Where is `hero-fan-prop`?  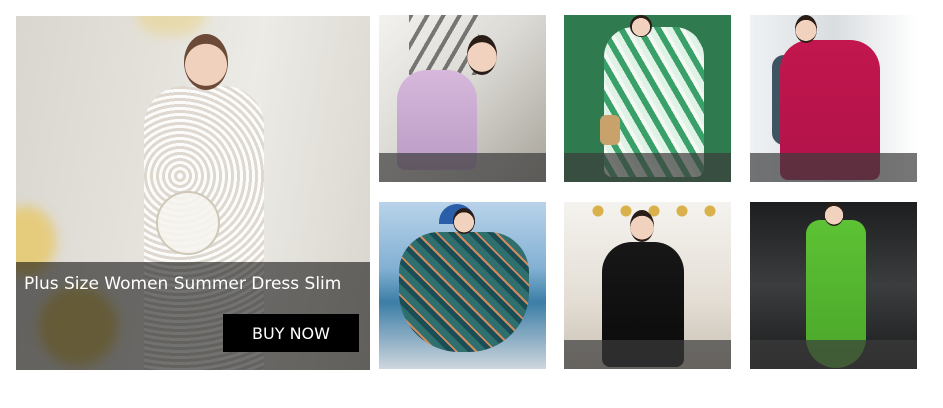 hero-fan-prop is located at coordinates (188, 223).